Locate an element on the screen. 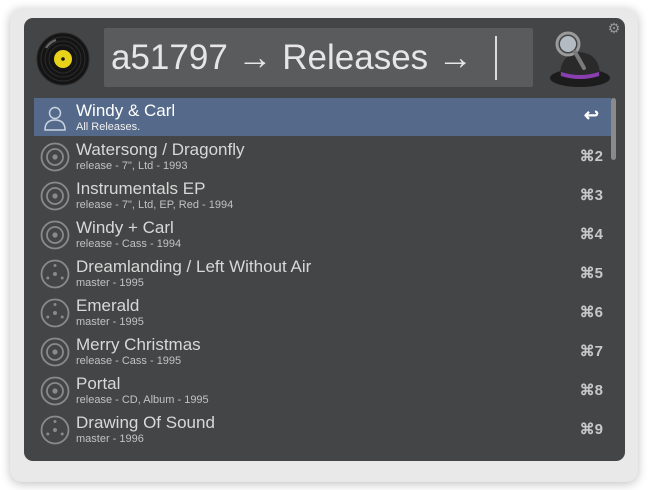 This screenshot has width=648, height=490. result-row: Windy & Carl All Releases. ↩ is located at coordinates (322, 117).